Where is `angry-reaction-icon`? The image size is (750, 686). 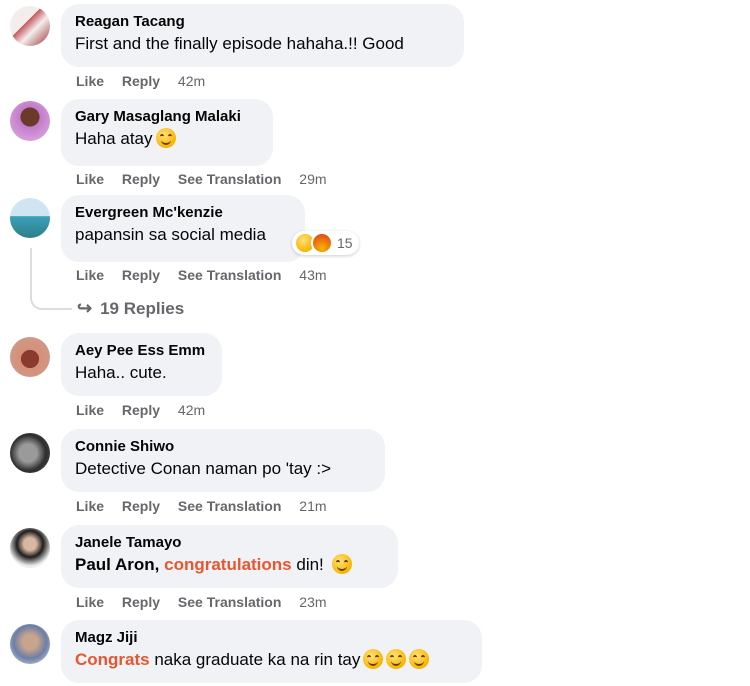
angry-reaction-icon is located at coordinates (322, 243).